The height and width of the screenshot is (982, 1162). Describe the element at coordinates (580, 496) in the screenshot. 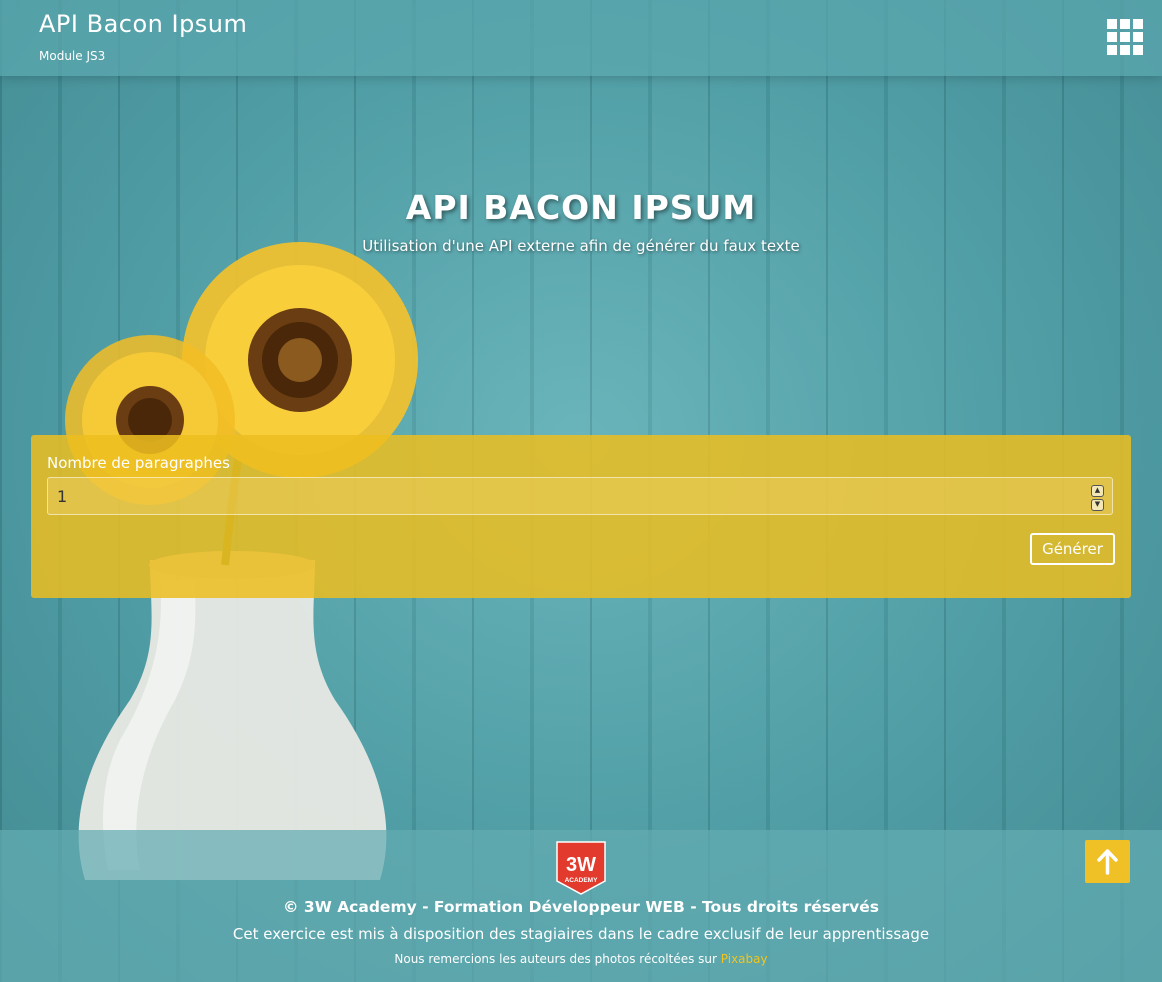

I see `paragraphs-number-input: 1 ▲ ▼` at that location.